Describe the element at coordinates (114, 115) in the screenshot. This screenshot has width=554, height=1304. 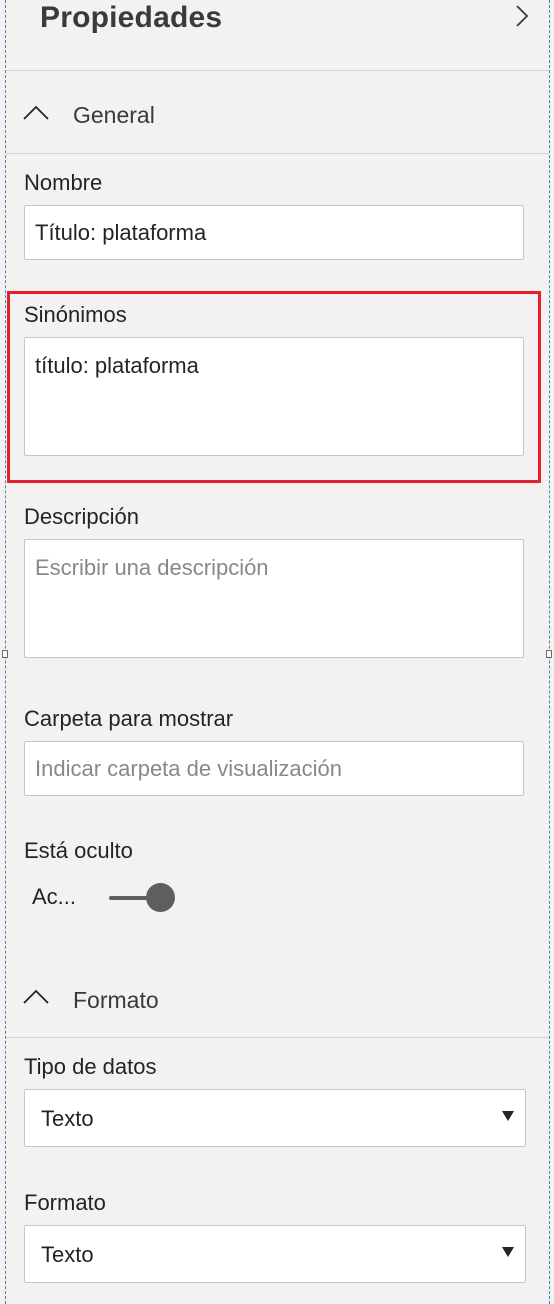
I see `section-general-title: General` at that location.